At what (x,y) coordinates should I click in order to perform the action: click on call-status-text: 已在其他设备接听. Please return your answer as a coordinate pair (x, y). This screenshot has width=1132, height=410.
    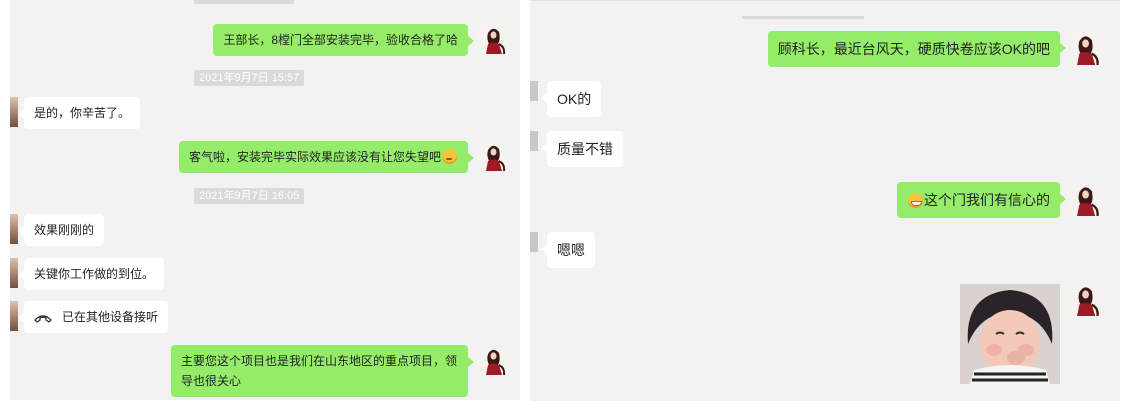
    Looking at the image, I should click on (110, 317).